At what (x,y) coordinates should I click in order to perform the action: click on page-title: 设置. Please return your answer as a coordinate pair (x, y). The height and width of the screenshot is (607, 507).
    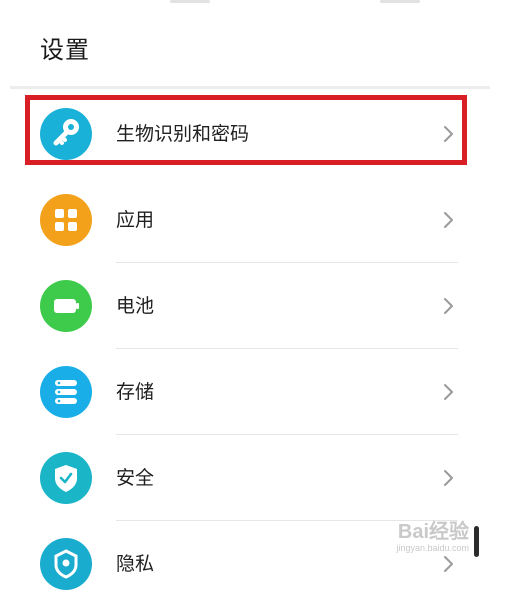
    Looking at the image, I should click on (65, 50).